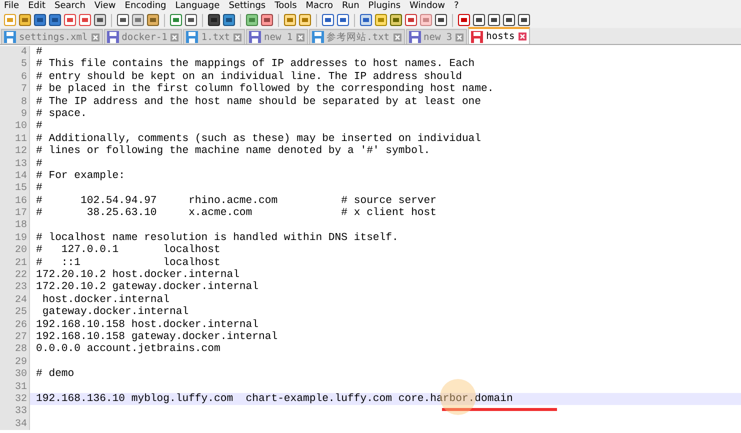 The image size is (741, 433). What do you see at coordinates (157, 336) in the screenshot?
I see `code-line: 192.168.10.158 gateway.docker.internal` at bounding box center [157, 336].